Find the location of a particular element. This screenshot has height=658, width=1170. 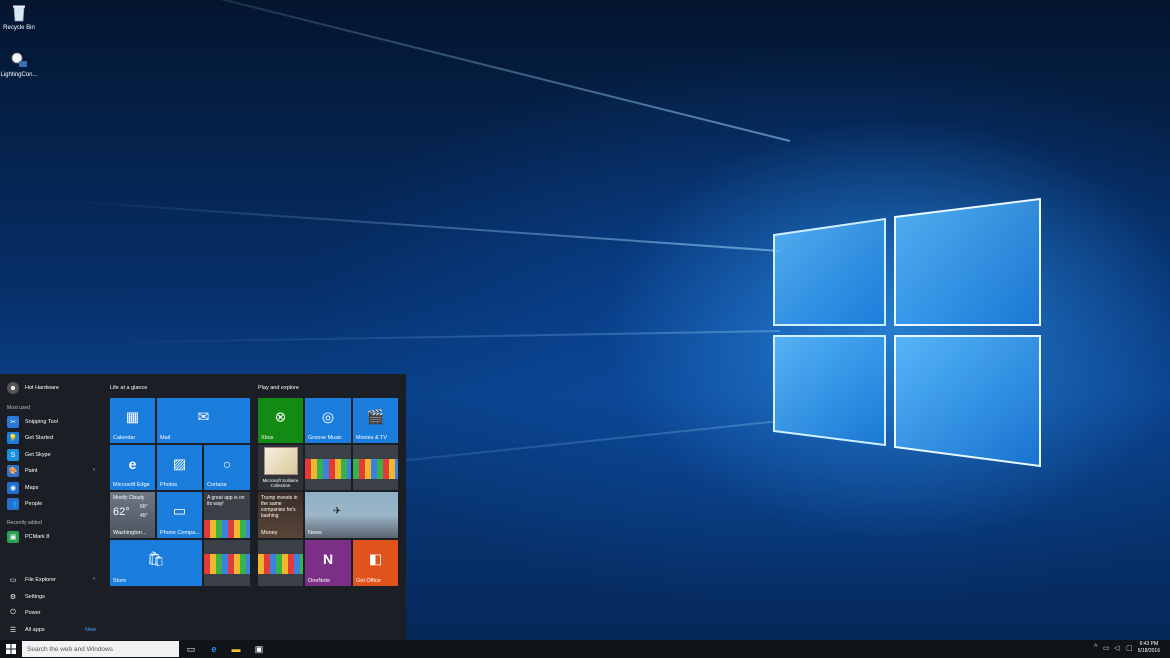

tile-photos: ▨ Photos is located at coordinates (179, 467).